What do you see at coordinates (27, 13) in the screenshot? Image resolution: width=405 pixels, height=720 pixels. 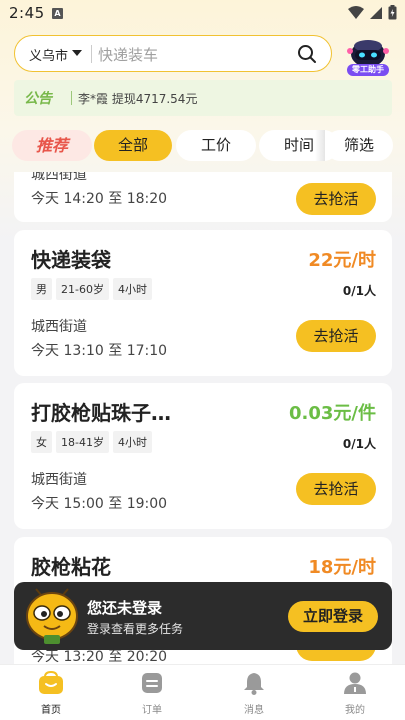 I see `status-time: 2:45` at bounding box center [27, 13].